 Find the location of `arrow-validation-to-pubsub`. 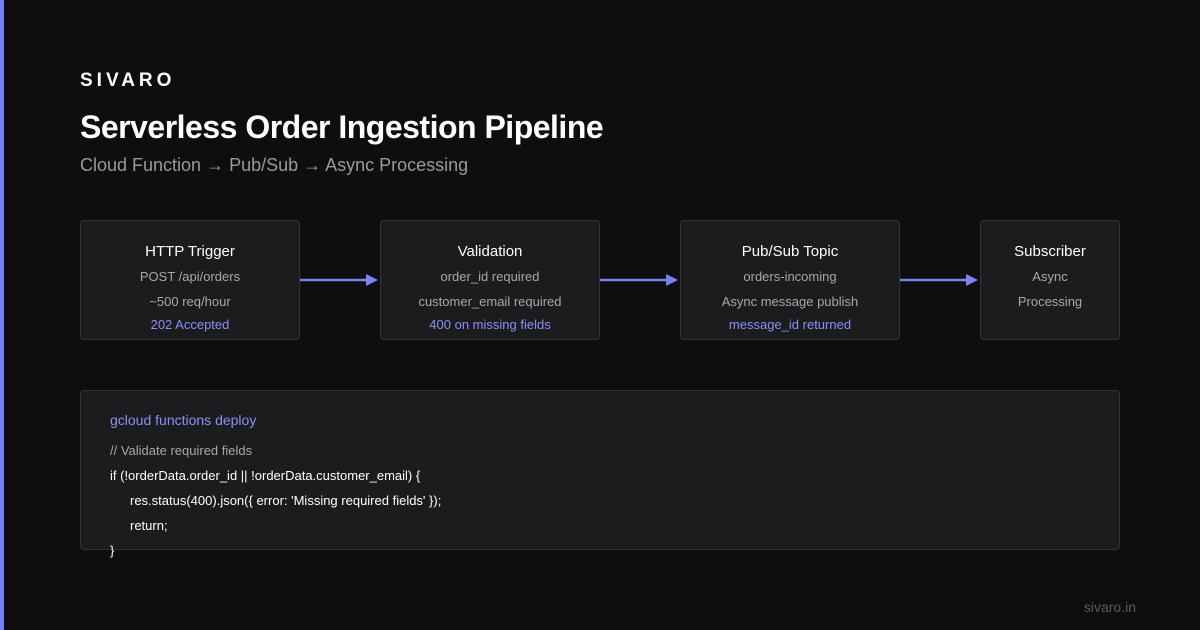

arrow-validation-to-pubsub is located at coordinates (639, 280).